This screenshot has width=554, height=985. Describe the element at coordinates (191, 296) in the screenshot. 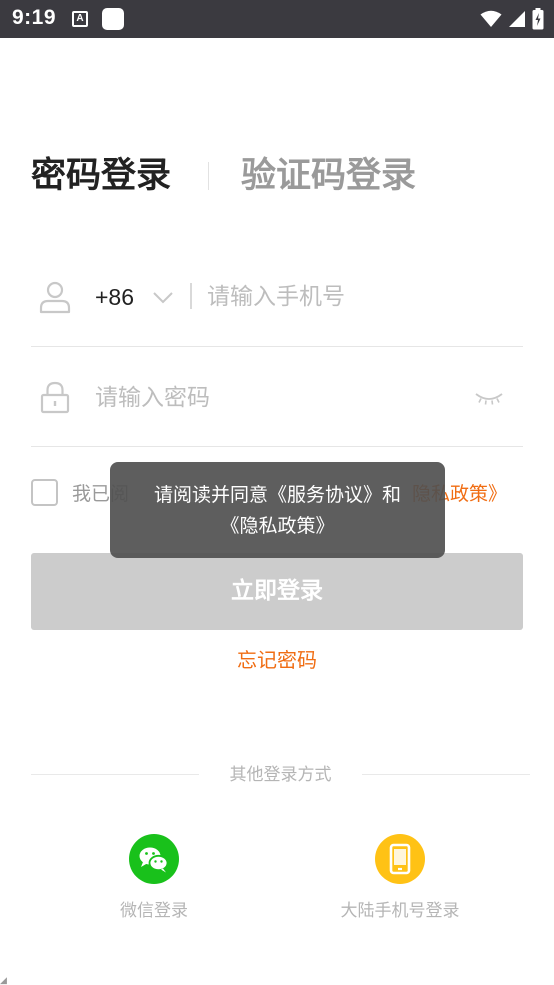

I see `phone-separator` at that location.